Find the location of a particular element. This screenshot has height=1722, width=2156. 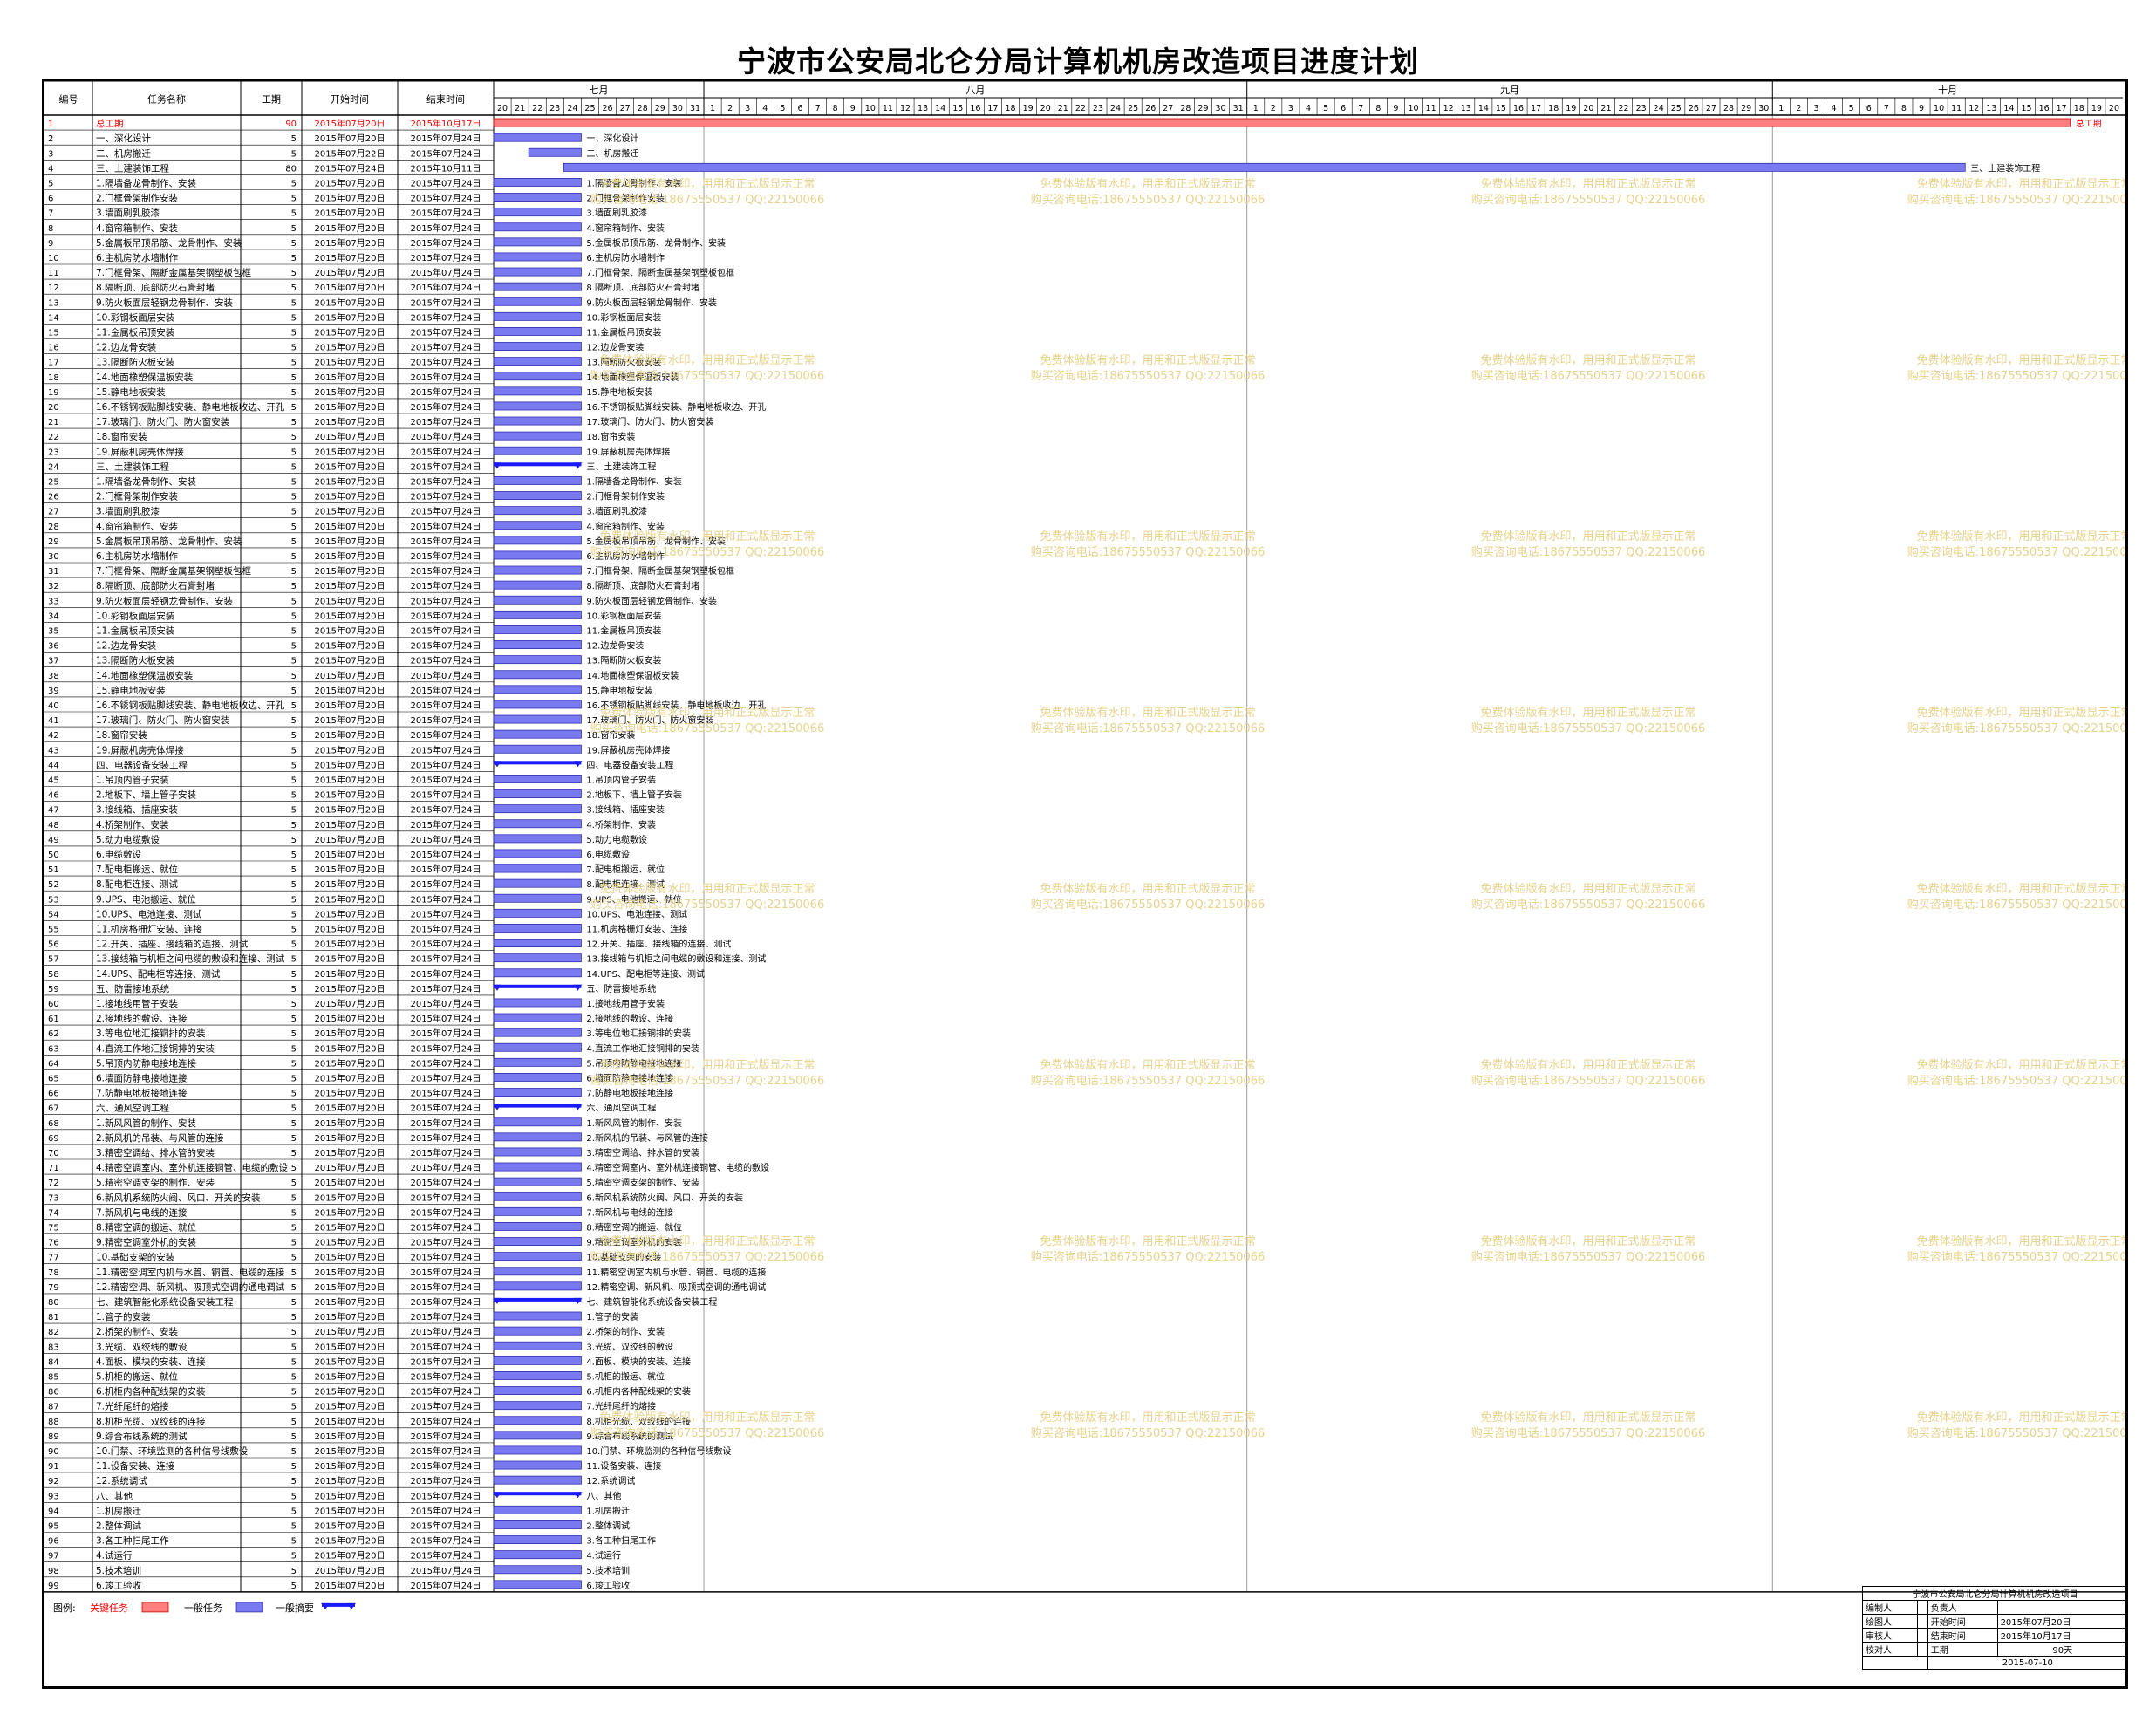

task-name: 总工期 is located at coordinates (110, 123).